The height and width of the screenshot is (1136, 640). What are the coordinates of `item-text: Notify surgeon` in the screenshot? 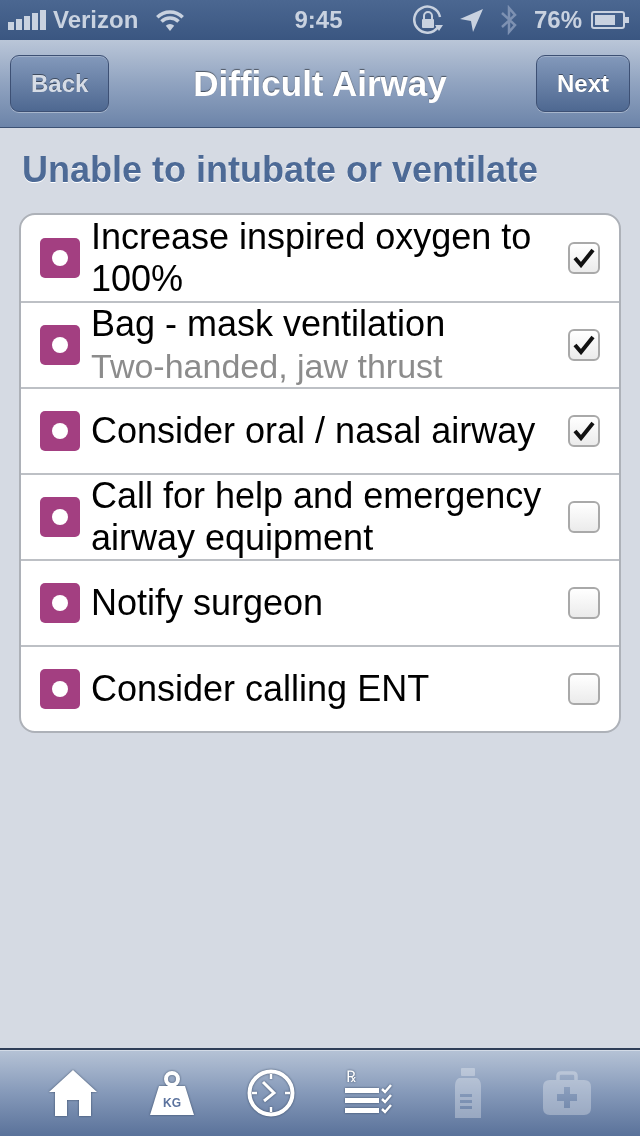 It's located at (208, 603).